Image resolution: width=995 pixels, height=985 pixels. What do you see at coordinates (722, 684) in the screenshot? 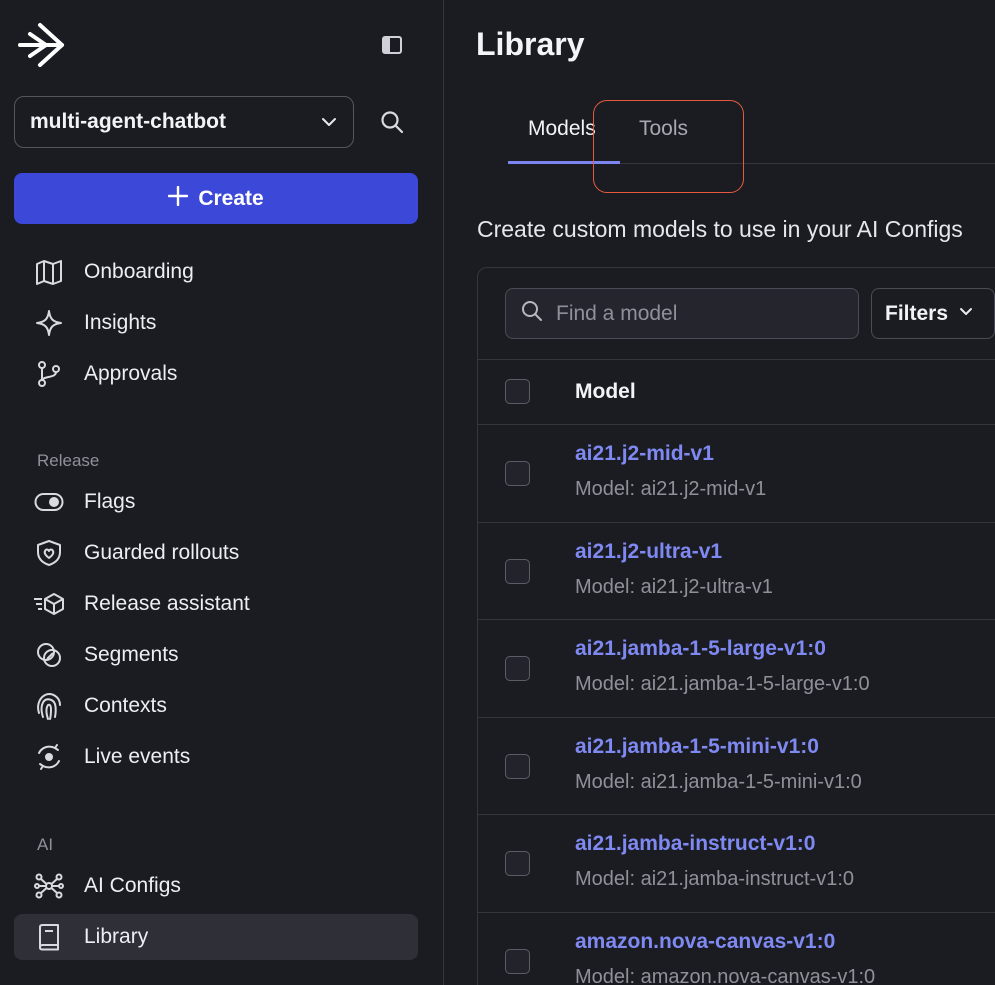
I see `model-subtitle: Model: ai21.jamba-1-5-large-v1:0` at bounding box center [722, 684].